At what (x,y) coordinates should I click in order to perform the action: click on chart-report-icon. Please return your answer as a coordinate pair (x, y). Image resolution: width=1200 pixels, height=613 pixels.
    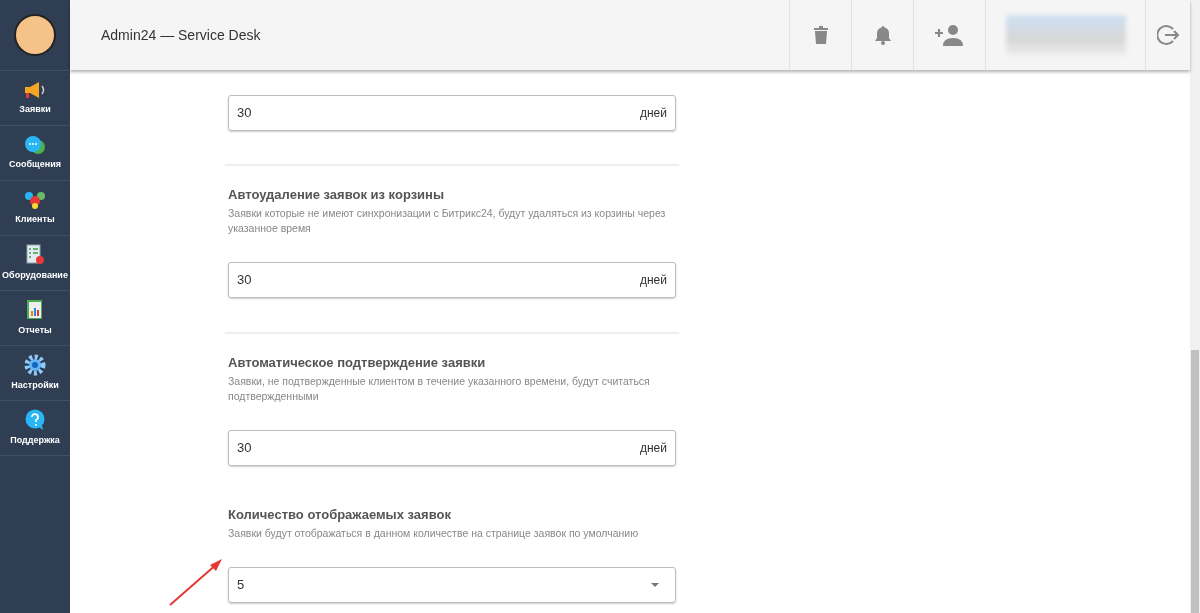
    Looking at the image, I should click on (35, 309).